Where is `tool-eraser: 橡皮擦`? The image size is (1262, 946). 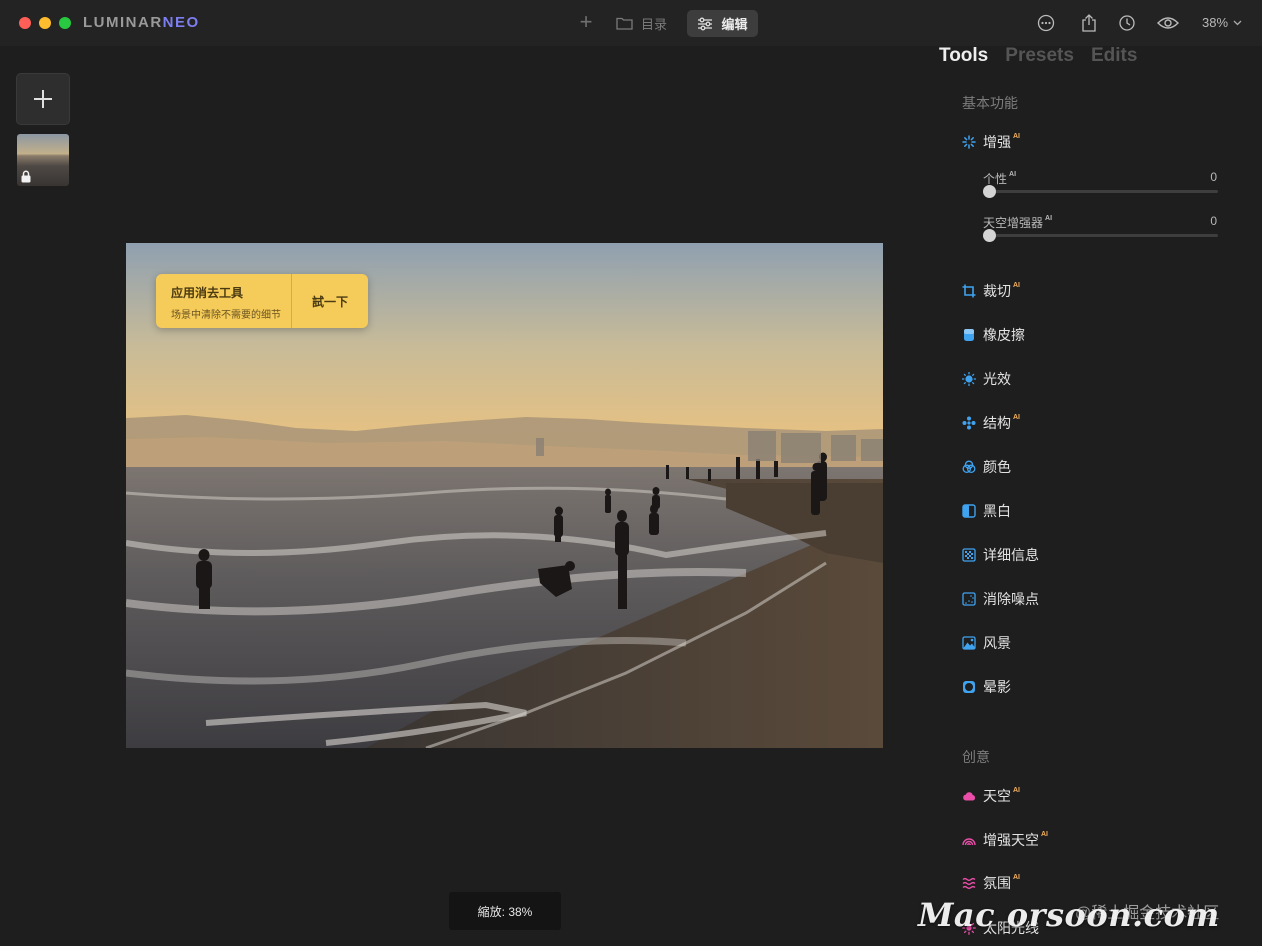 tool-eraser: 橡皮擦 is located at coordinates (994, 335).